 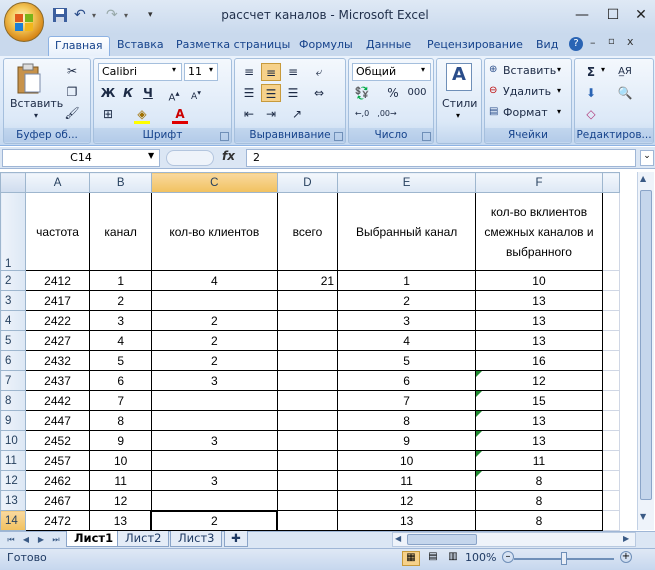 I want to click on horizontal-scroll-thumb, so click(x=442, y=539).